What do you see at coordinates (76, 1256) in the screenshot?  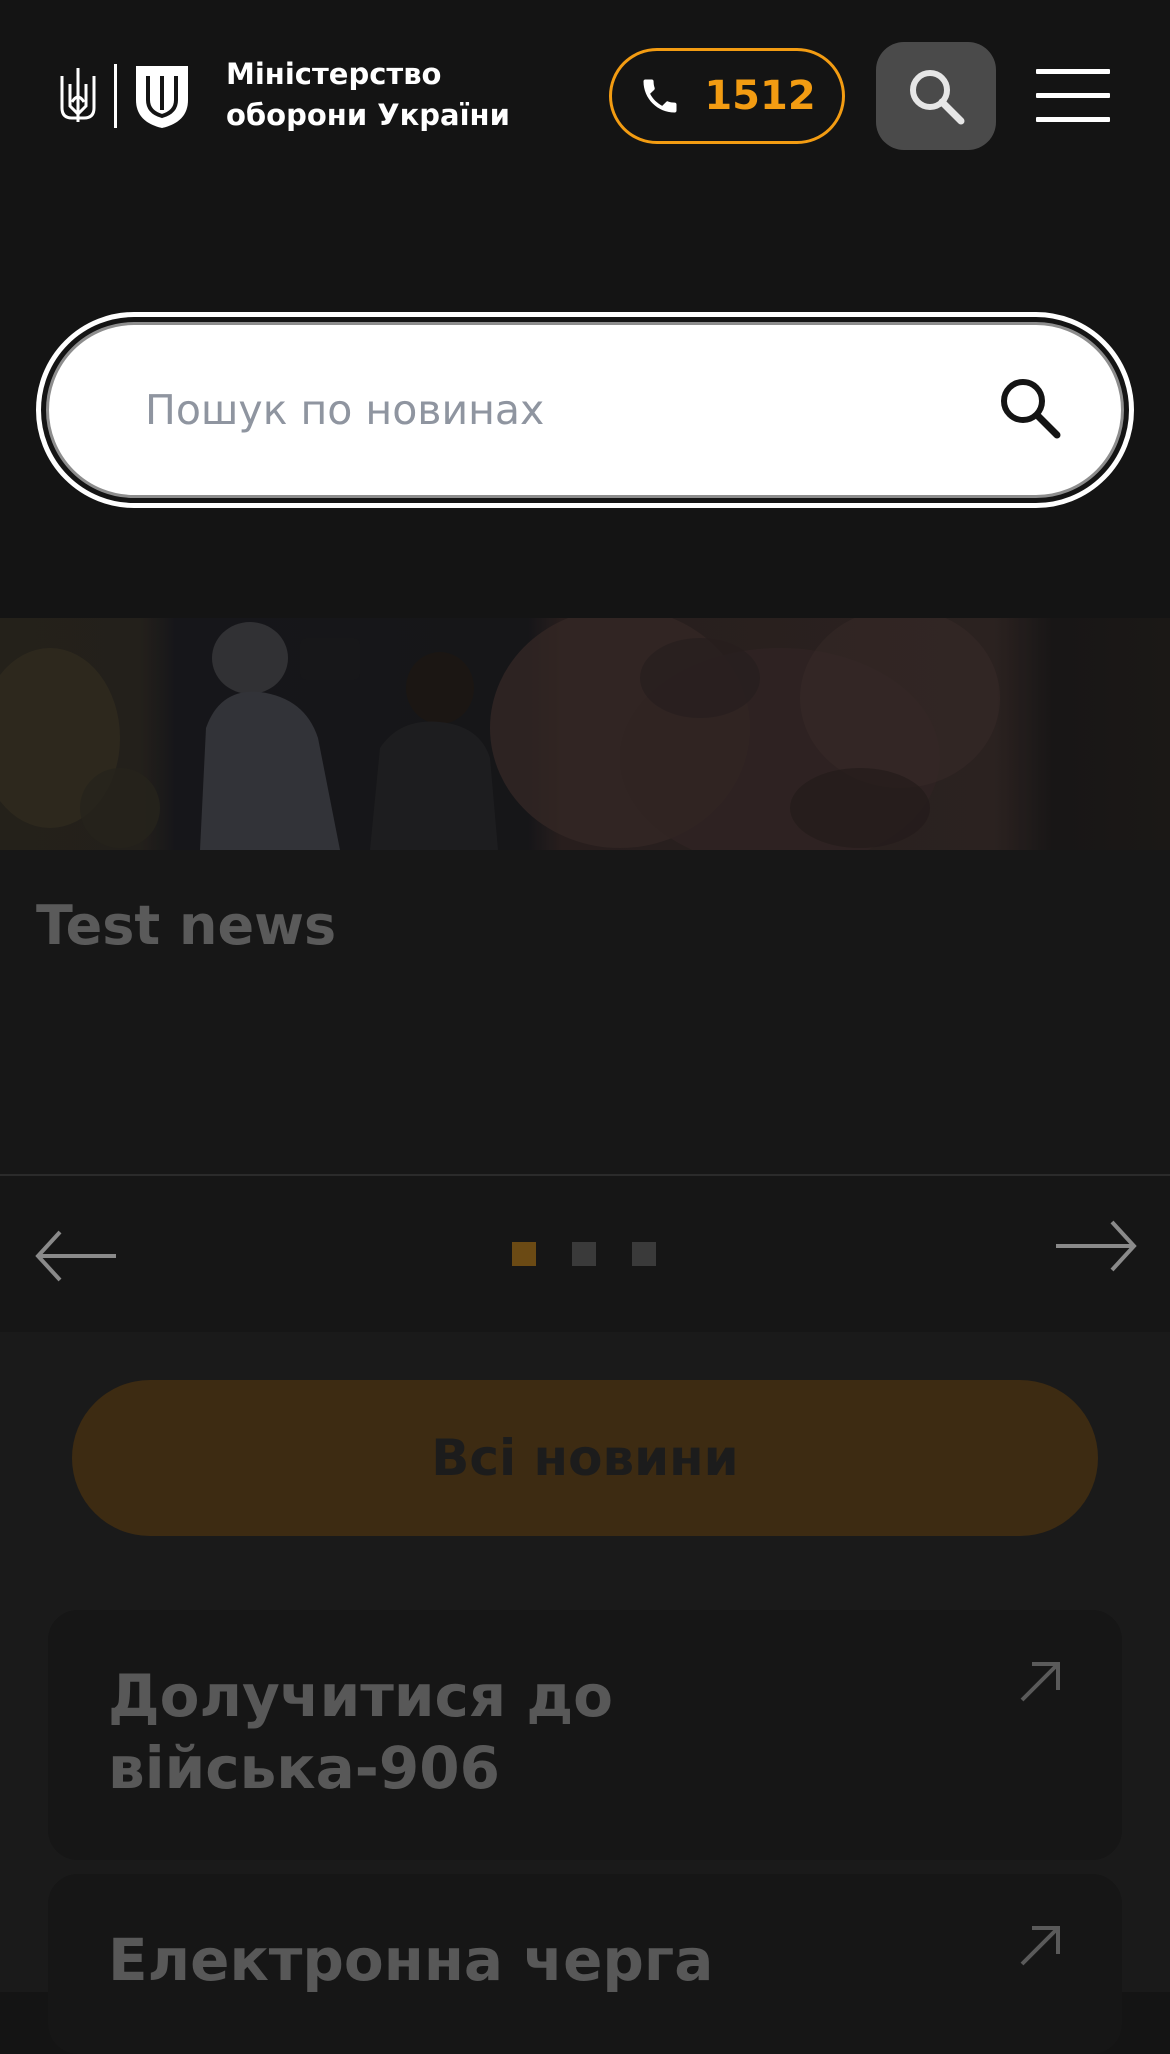 I see `arrow-left-icon` at bounding box center [76, 1256].